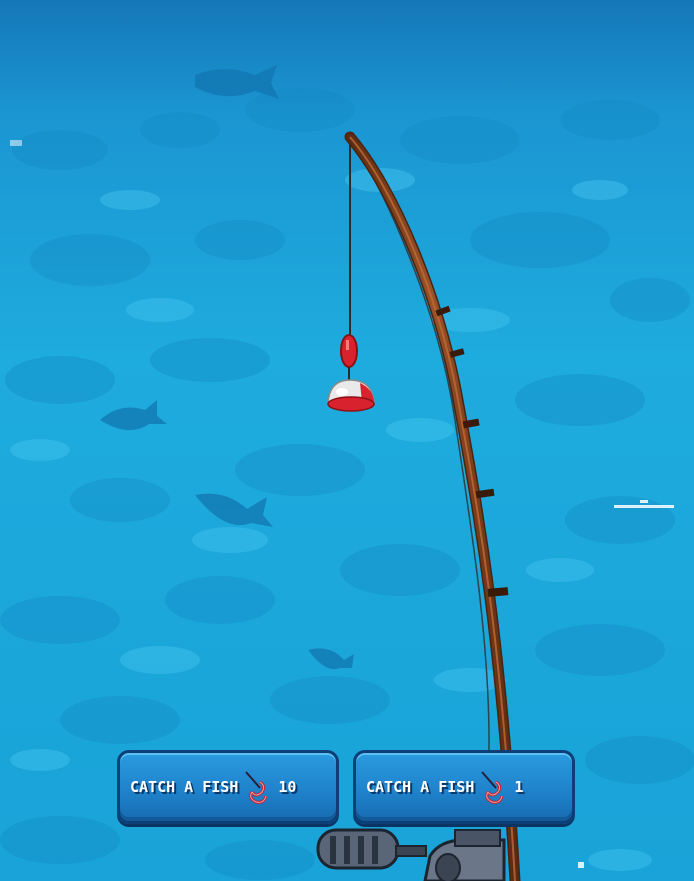 Image resolution: width=694 pixels, height=881 pixels. I want to click on catch-fish-count: 1, so click(519, 787).